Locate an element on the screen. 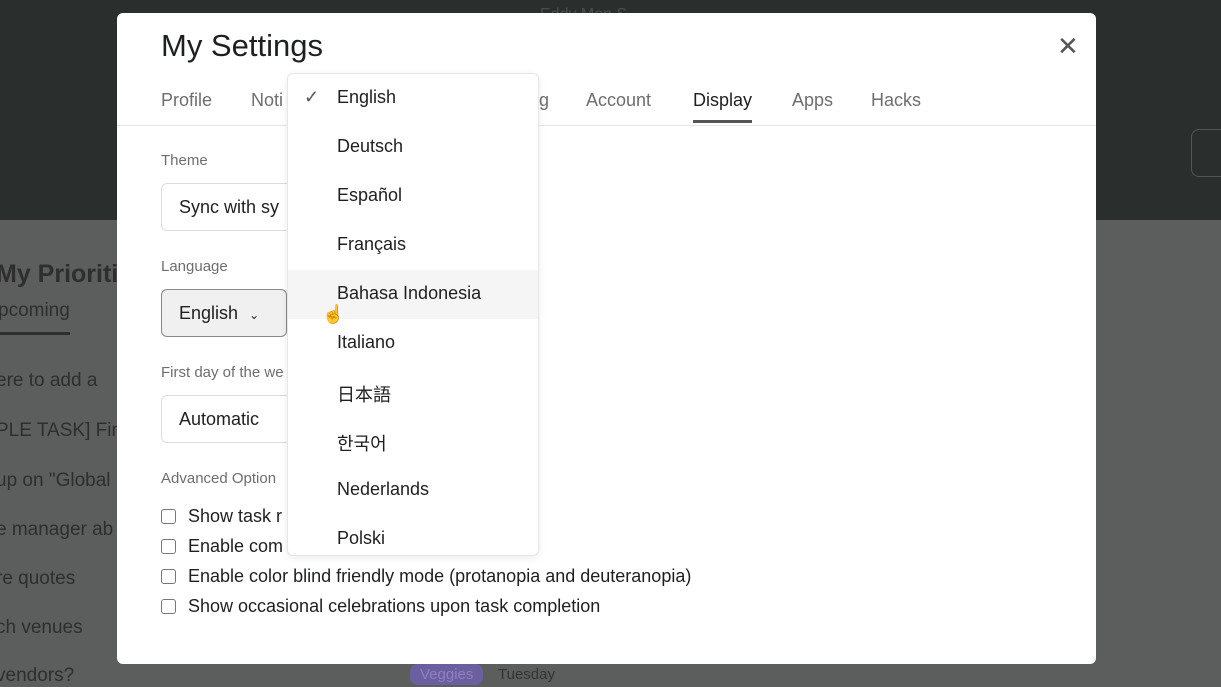  option-espanol: Español is located at coordinates (413, 196).